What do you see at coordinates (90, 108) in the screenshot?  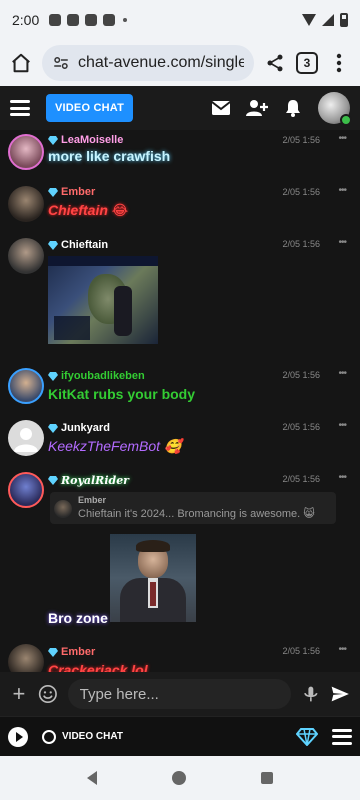 I see `video-chat-button: VIDEO CHAT` at bounding box center [90, 108].